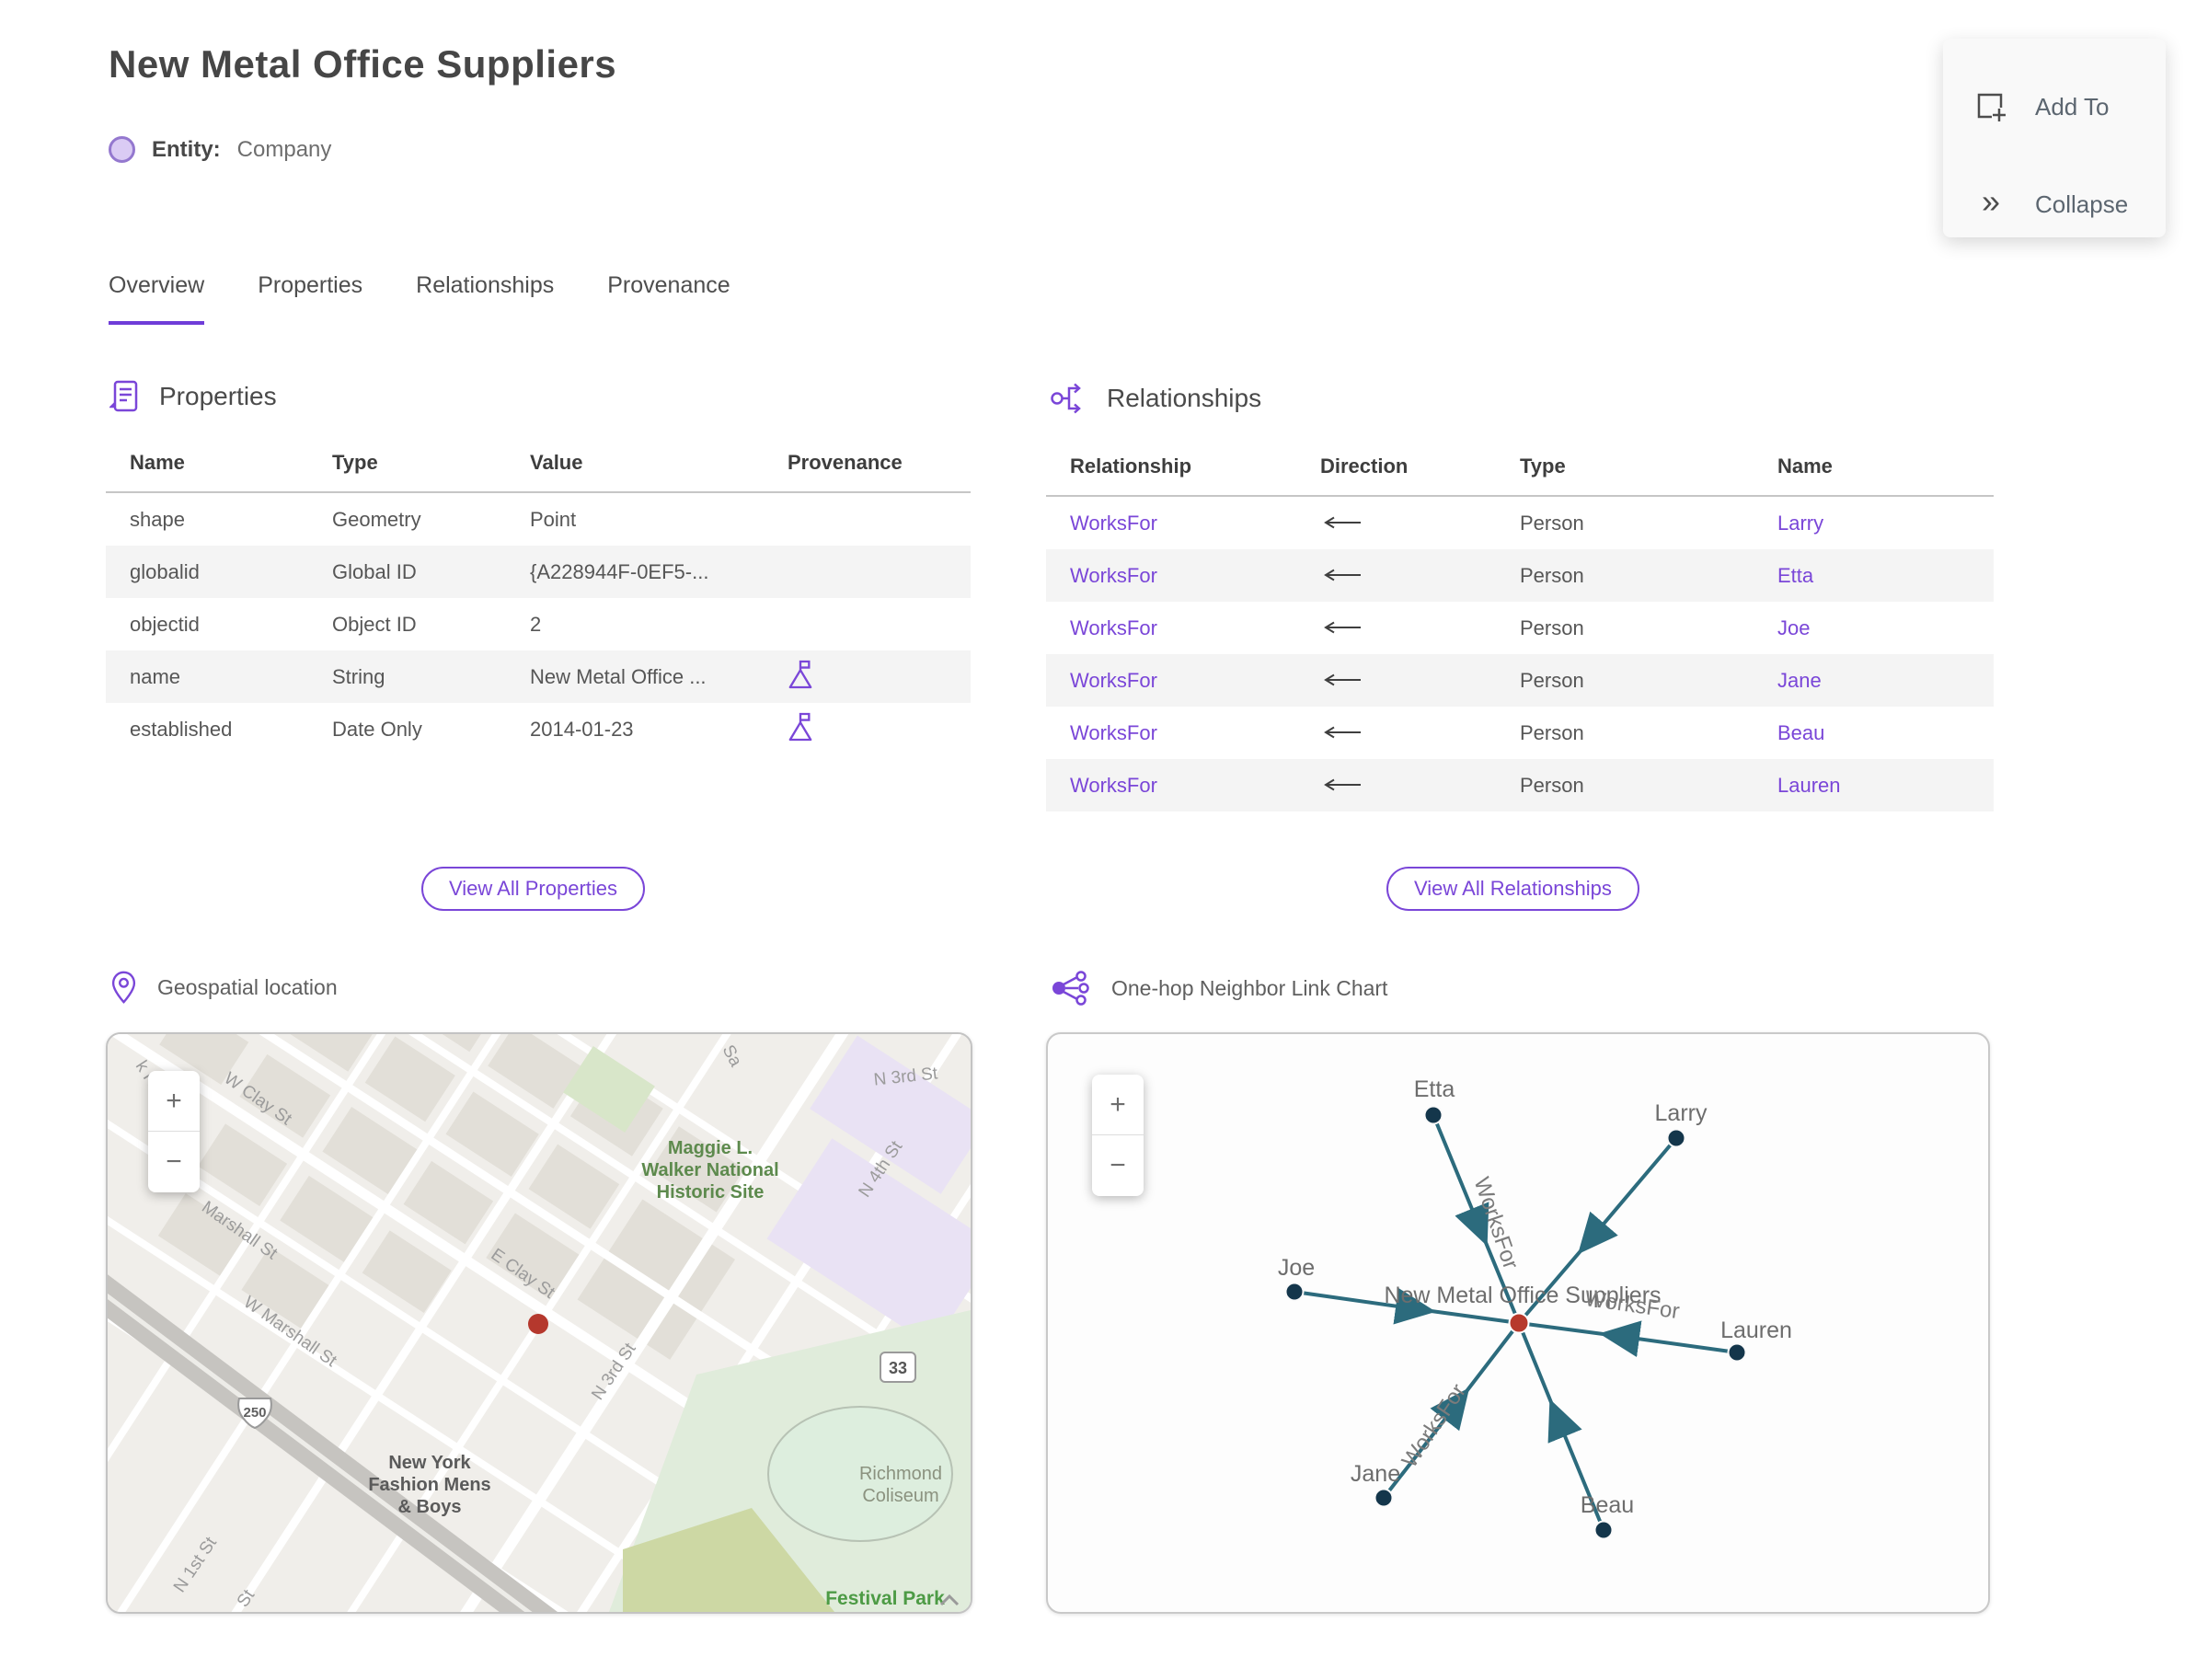 The width and height of the screenshot is (2208, 1680). I want to click on node-etta, so click(1433, 1115).